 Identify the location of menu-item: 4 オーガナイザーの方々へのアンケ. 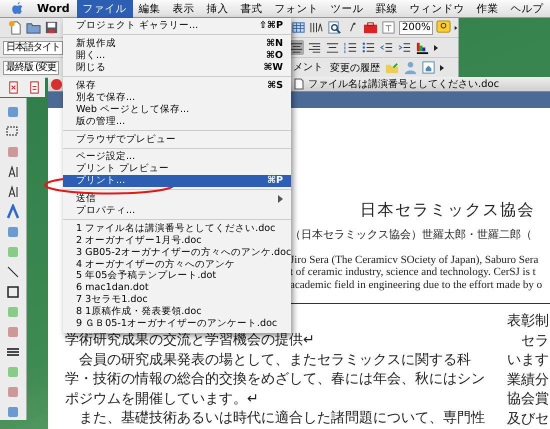
(177, 264).